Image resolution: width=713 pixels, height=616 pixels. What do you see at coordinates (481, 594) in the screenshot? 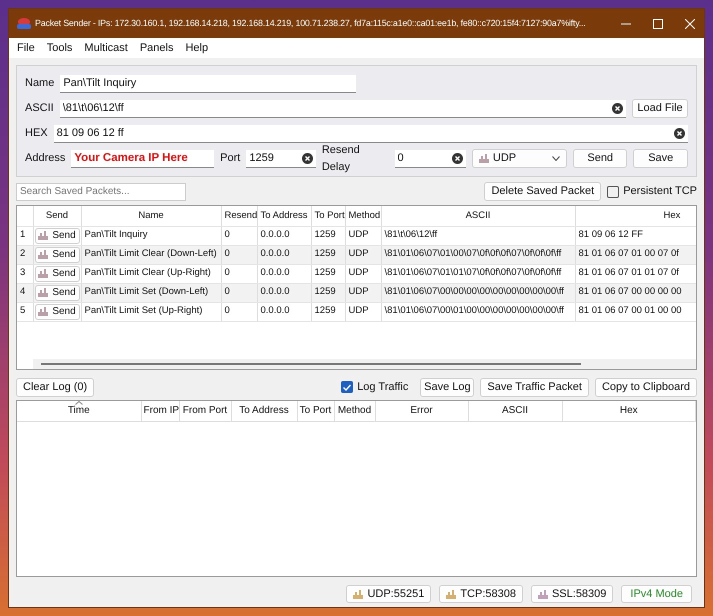
I see `status-button: TCP:58308` at bounding box center [481, 594].